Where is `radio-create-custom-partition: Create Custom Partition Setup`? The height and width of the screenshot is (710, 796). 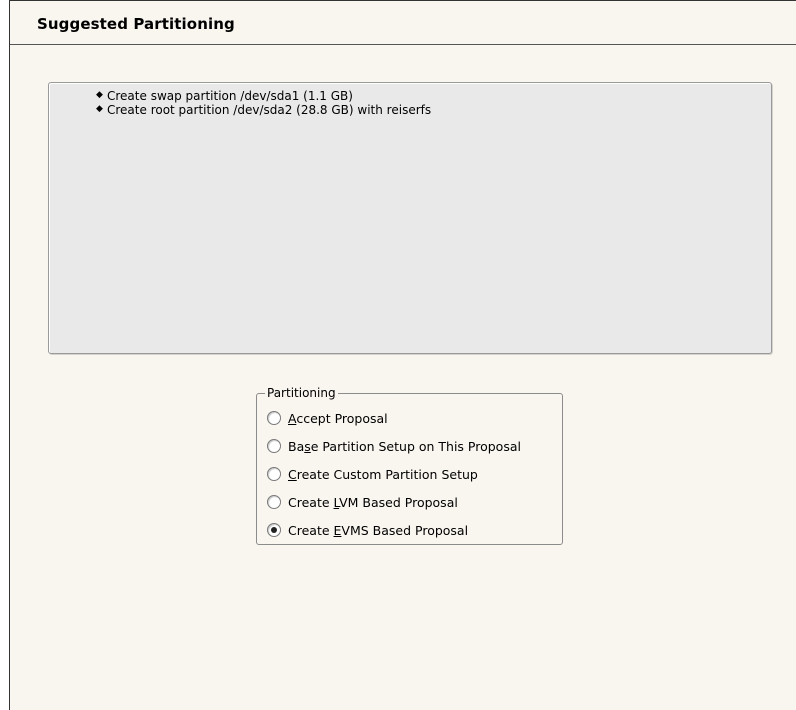
radio-create-custom-partition: Create Custom Partition Setup is located at coordinates (372, 474).